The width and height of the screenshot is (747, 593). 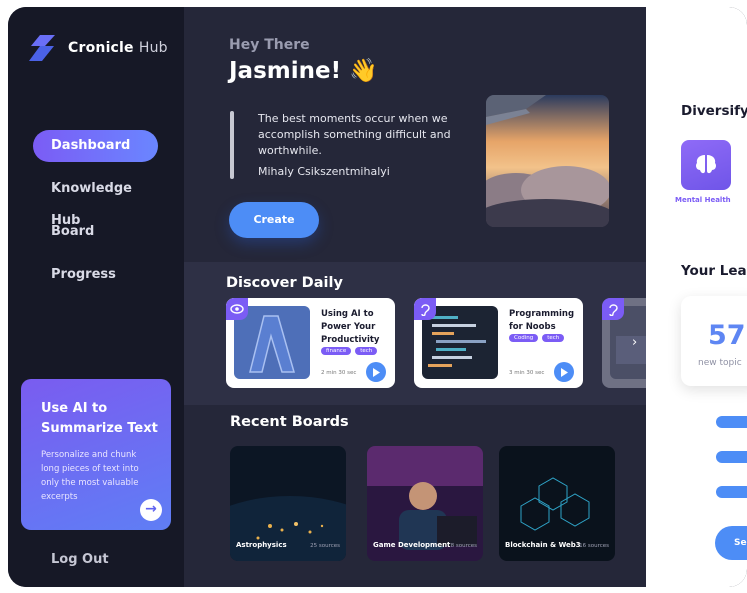 What do you see at coordinates (720, 363) in the screenshot?
I see `topics-label: new topic` at bounding box center [720, 363].